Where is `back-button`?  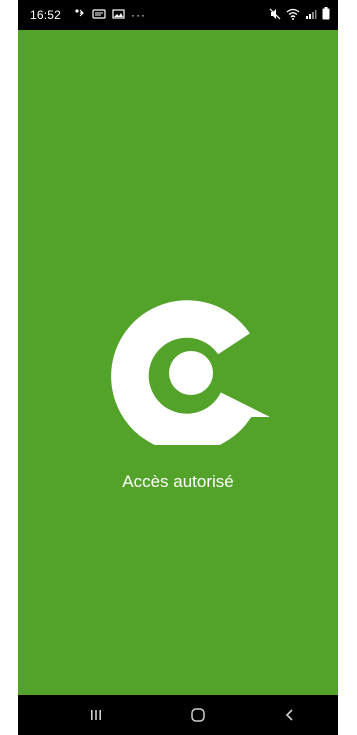
back-button is located at coordinates (290, 715).